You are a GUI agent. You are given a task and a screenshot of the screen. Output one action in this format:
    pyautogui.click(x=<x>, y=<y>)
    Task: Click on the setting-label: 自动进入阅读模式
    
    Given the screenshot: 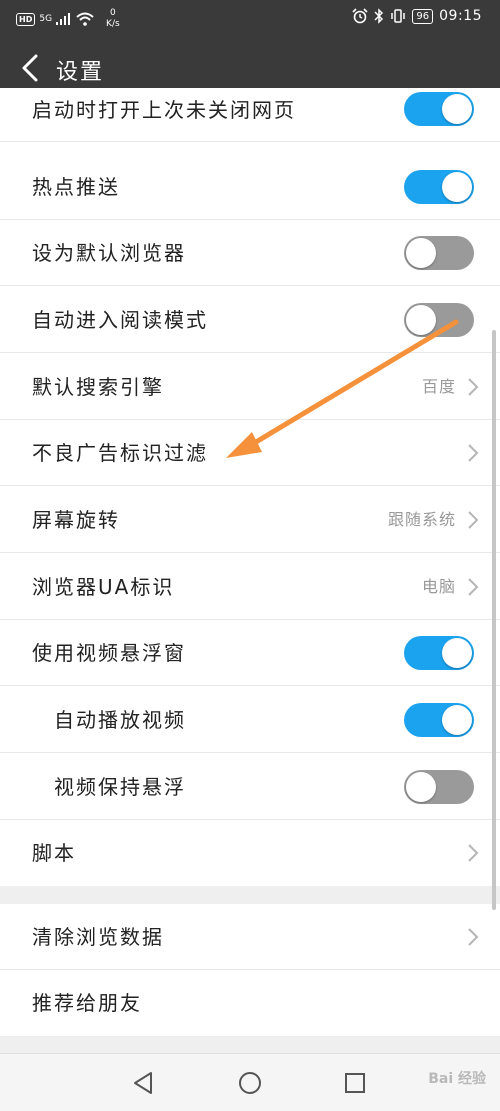 What is the action you would take?
    pyautogui.click(x=120, y=320)
    